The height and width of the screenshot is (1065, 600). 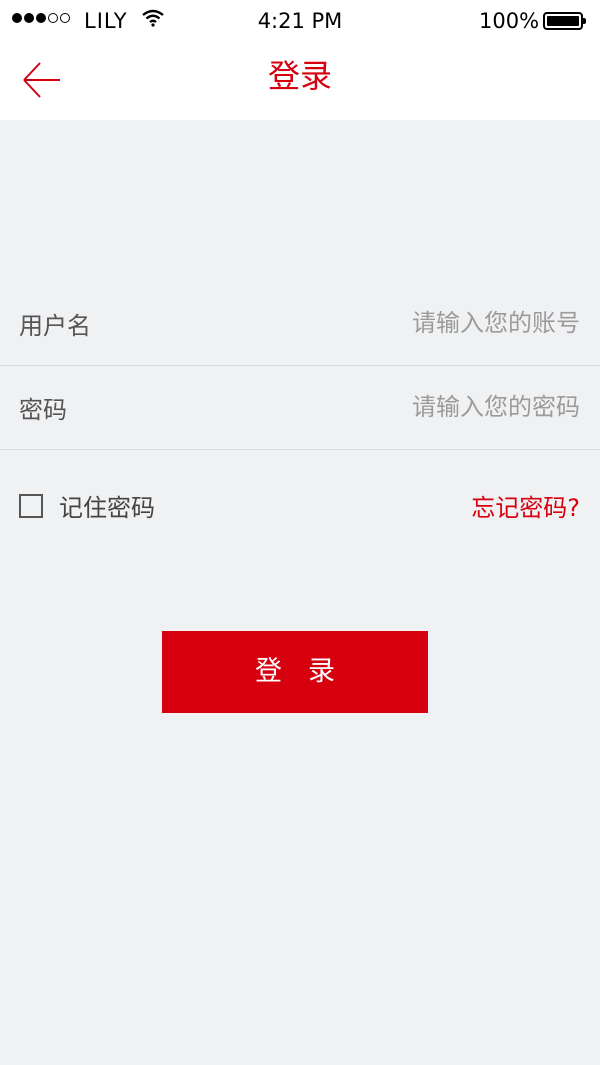 What do you see at coordinates (410, 323) in the screenshot?
I see `username-input` at bounding box center [410, 323].